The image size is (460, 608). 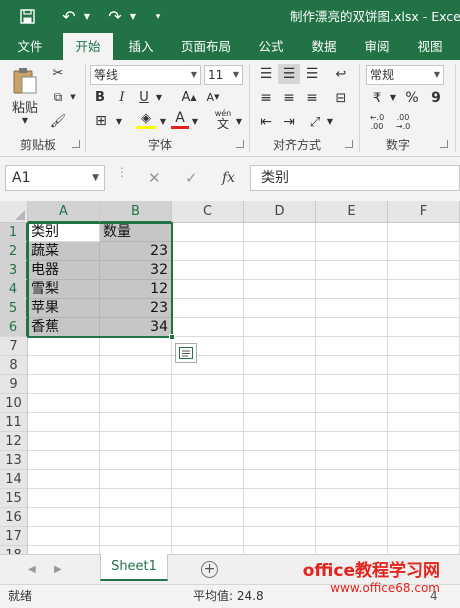 I want to click on fill-handle, so click(x=172, y=337).